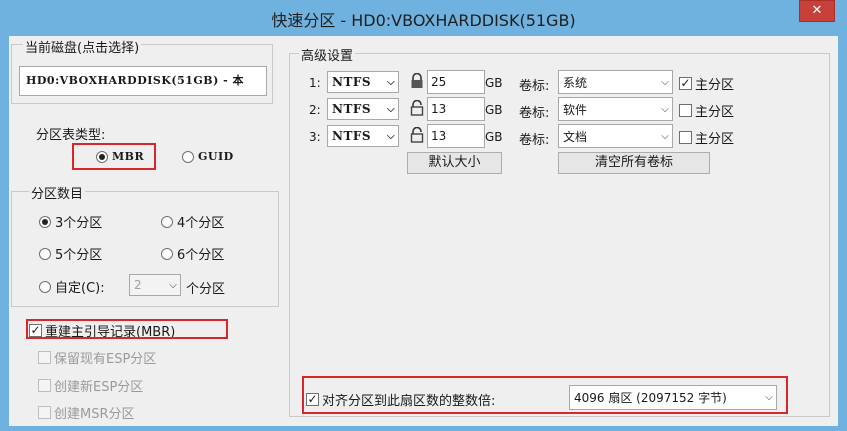 This screenshot has height=431, width=847. I want to click on row-2-primary-checkbox: 主分区, so click(706, 110).